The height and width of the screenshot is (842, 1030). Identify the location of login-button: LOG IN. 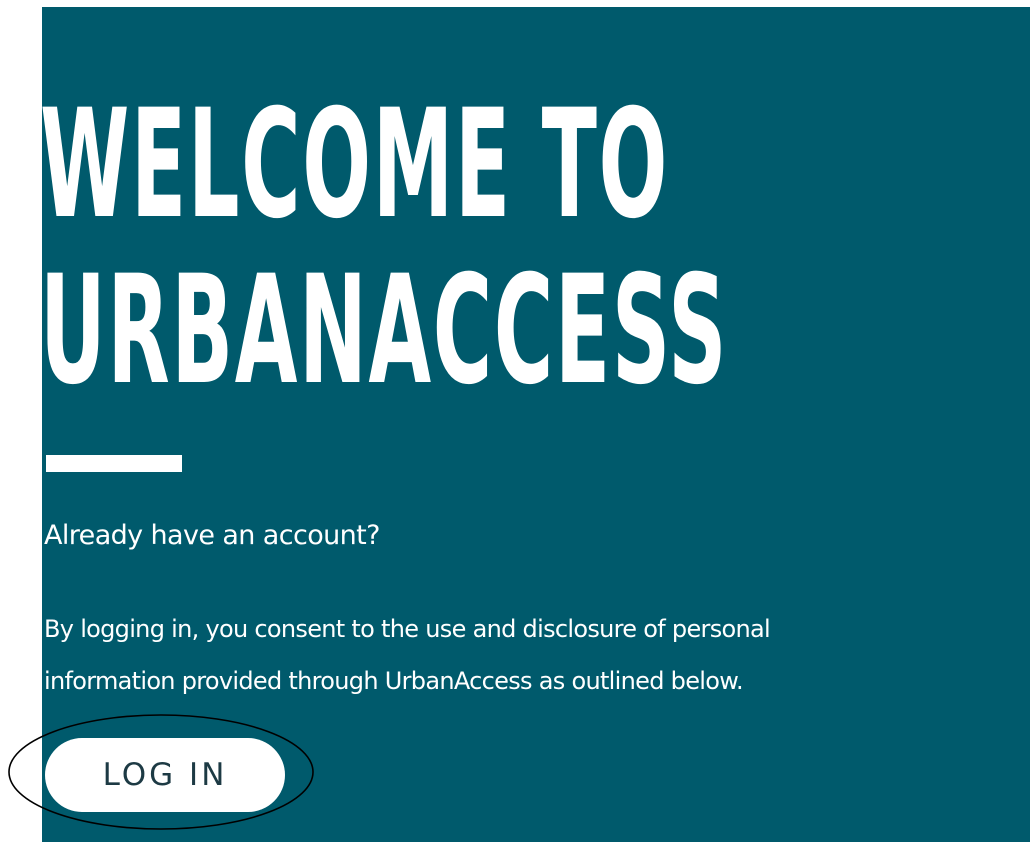
(165, 775).